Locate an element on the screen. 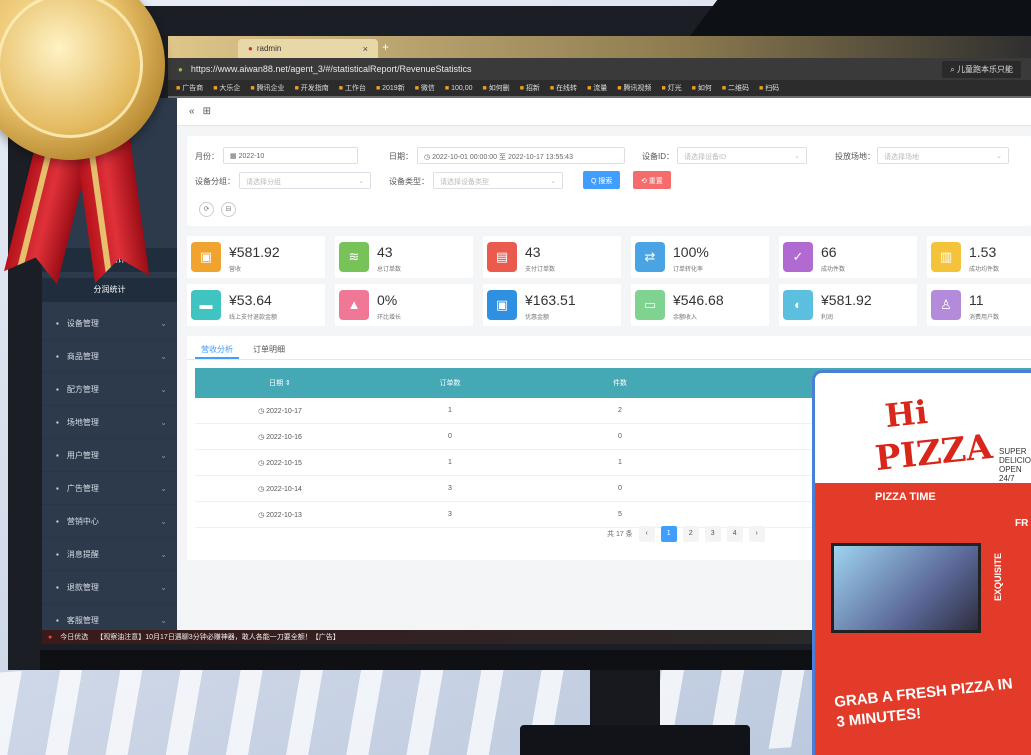 Image resolution: width=1031 pixels, height=755 pixels. venue-placeholder: 请选择场地 is located at coordinates (901, 157).